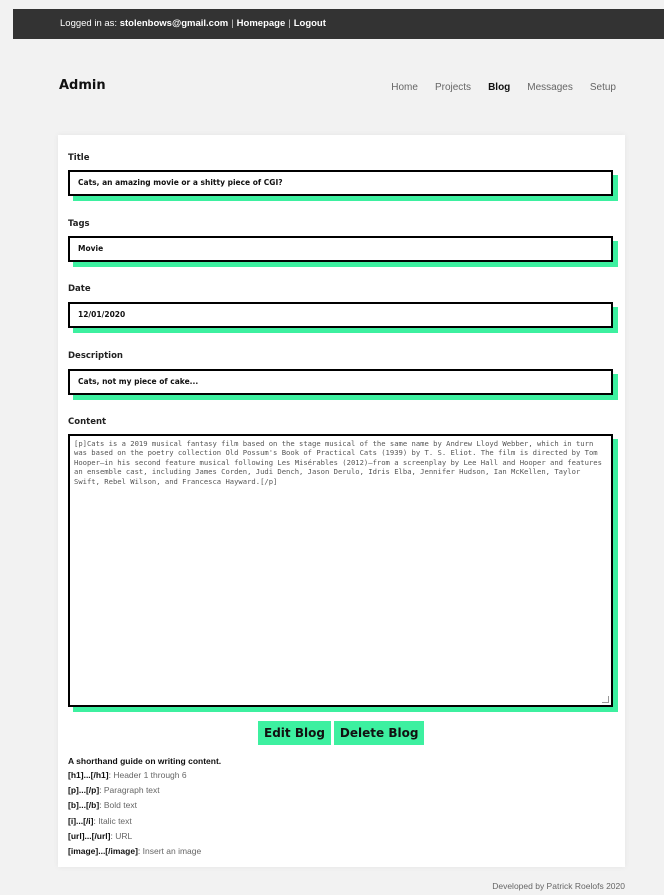 Image resolution: width=664 pixels, height=895 pixels. I want to click on logout-link: Logout, so click(310, 23).